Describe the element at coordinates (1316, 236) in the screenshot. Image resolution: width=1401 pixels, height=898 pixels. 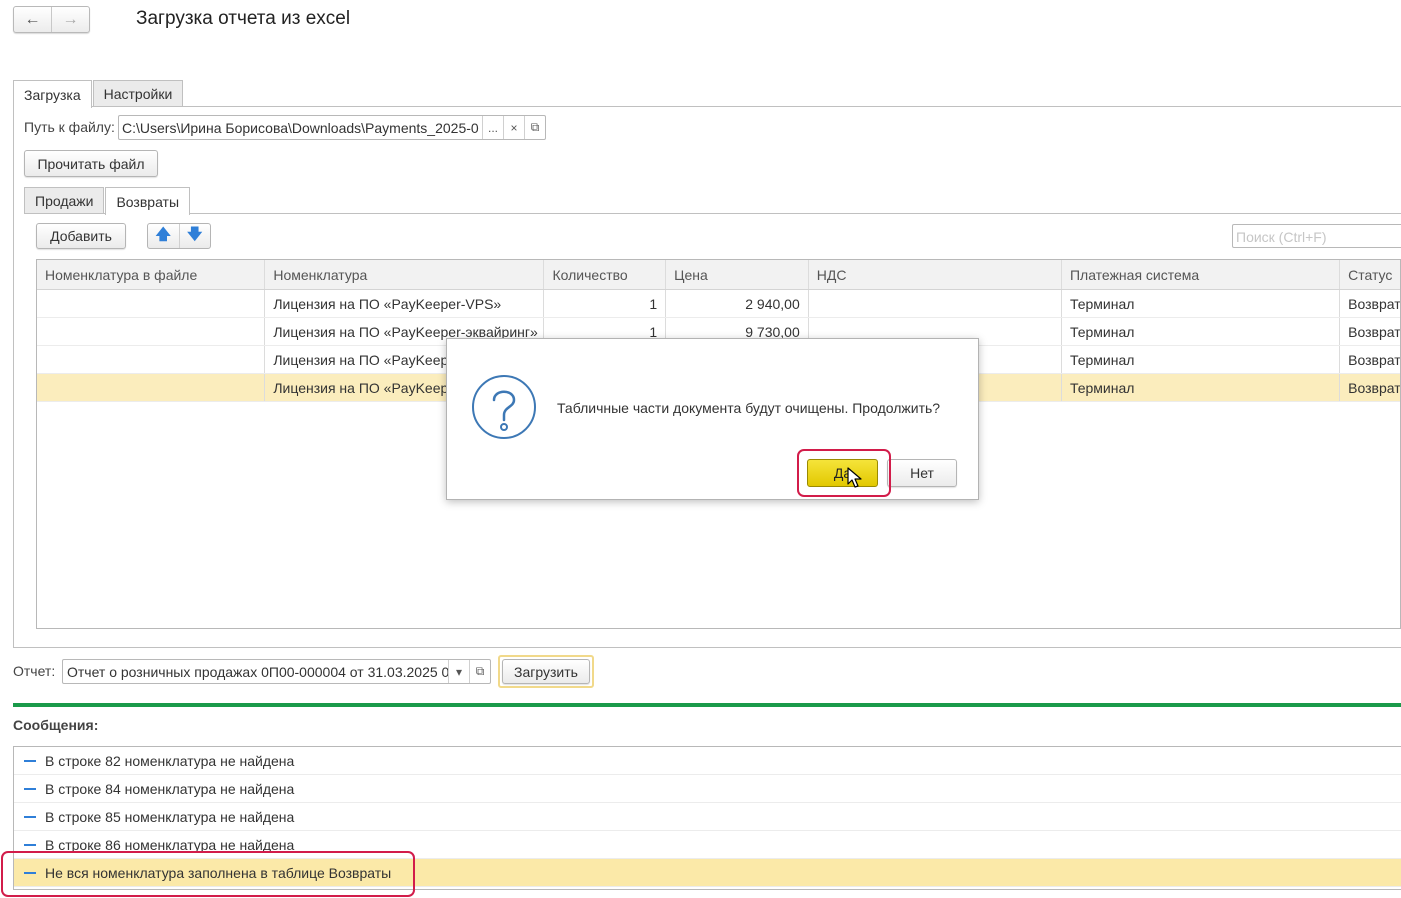
I see `search-input: Поиск (Ctrl+F)` at that location.